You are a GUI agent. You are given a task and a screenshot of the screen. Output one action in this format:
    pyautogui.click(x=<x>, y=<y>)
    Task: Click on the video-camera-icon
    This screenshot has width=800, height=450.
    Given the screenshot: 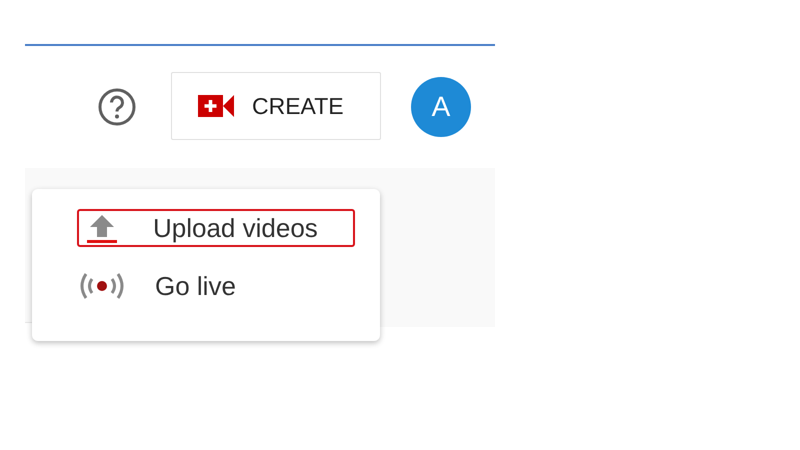 What is the action you would take?
    pyautogui.click(x=216, y=106)
    